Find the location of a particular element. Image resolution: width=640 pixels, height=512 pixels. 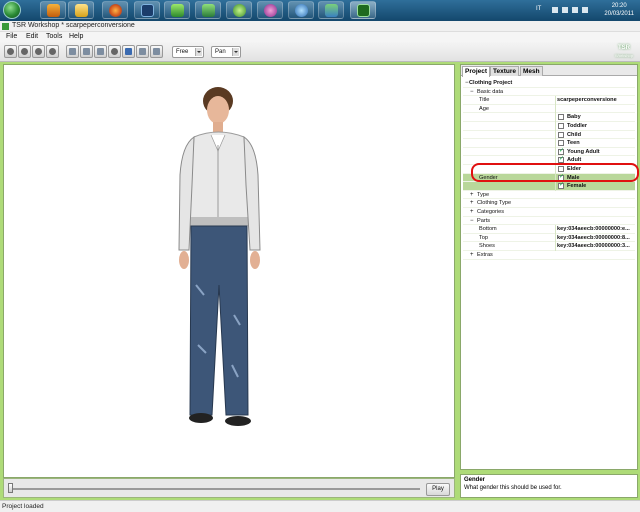

age-child-checkbox is located at coordinates (561, 134).